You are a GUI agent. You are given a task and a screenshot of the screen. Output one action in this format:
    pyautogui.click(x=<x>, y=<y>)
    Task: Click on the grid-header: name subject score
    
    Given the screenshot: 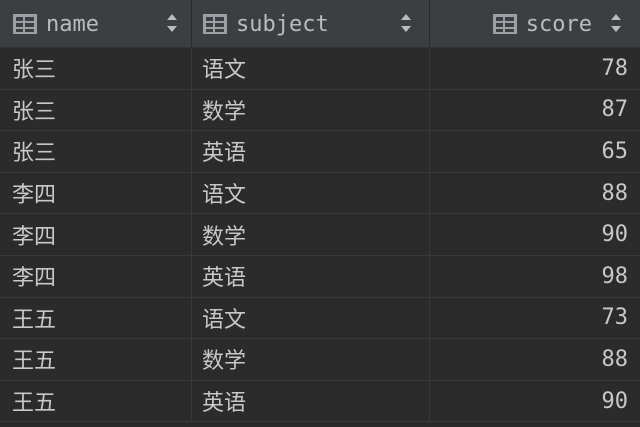 What is the action you would take?
    pyautogui.click(x=320, y=24)
    